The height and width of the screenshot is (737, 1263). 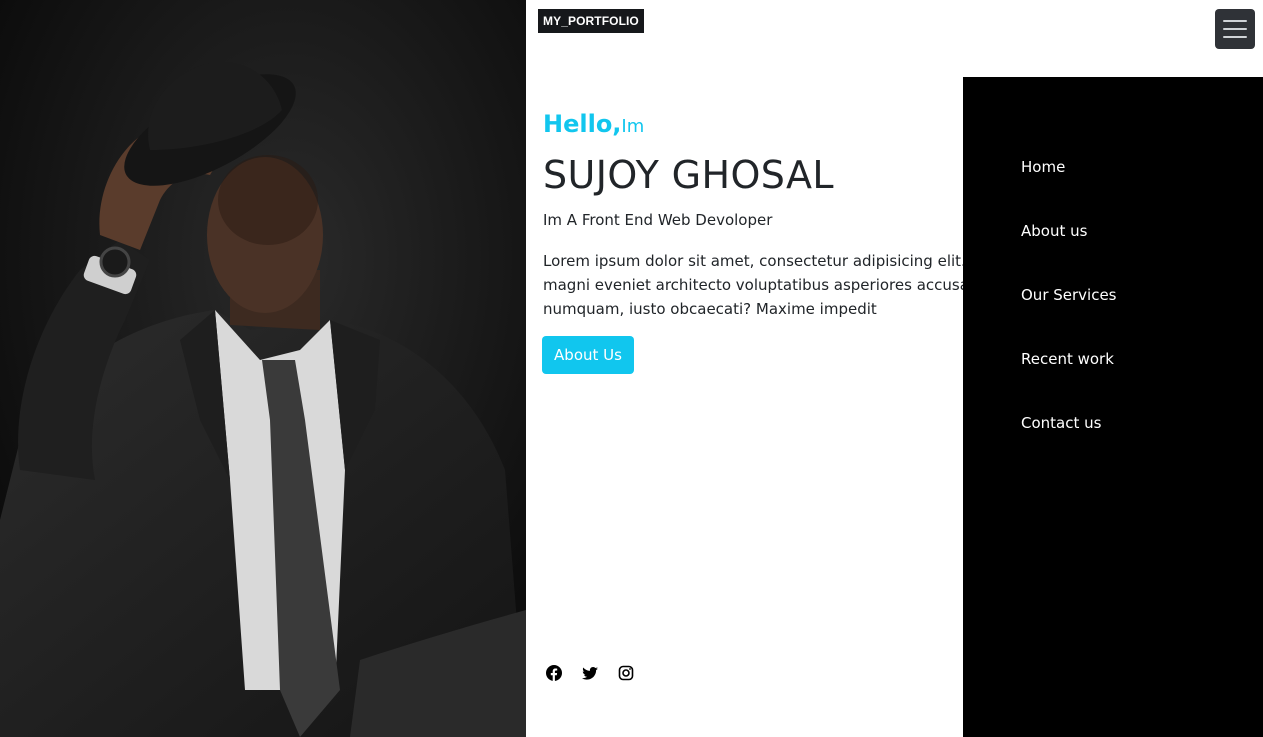 I want to click on about-us-button: About Us, so click(x=588, y=355).